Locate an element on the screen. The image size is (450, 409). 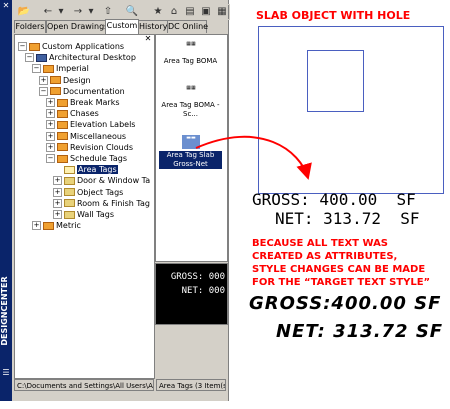
tree-item-label: Area Tags is located at coordinates (97, 170).